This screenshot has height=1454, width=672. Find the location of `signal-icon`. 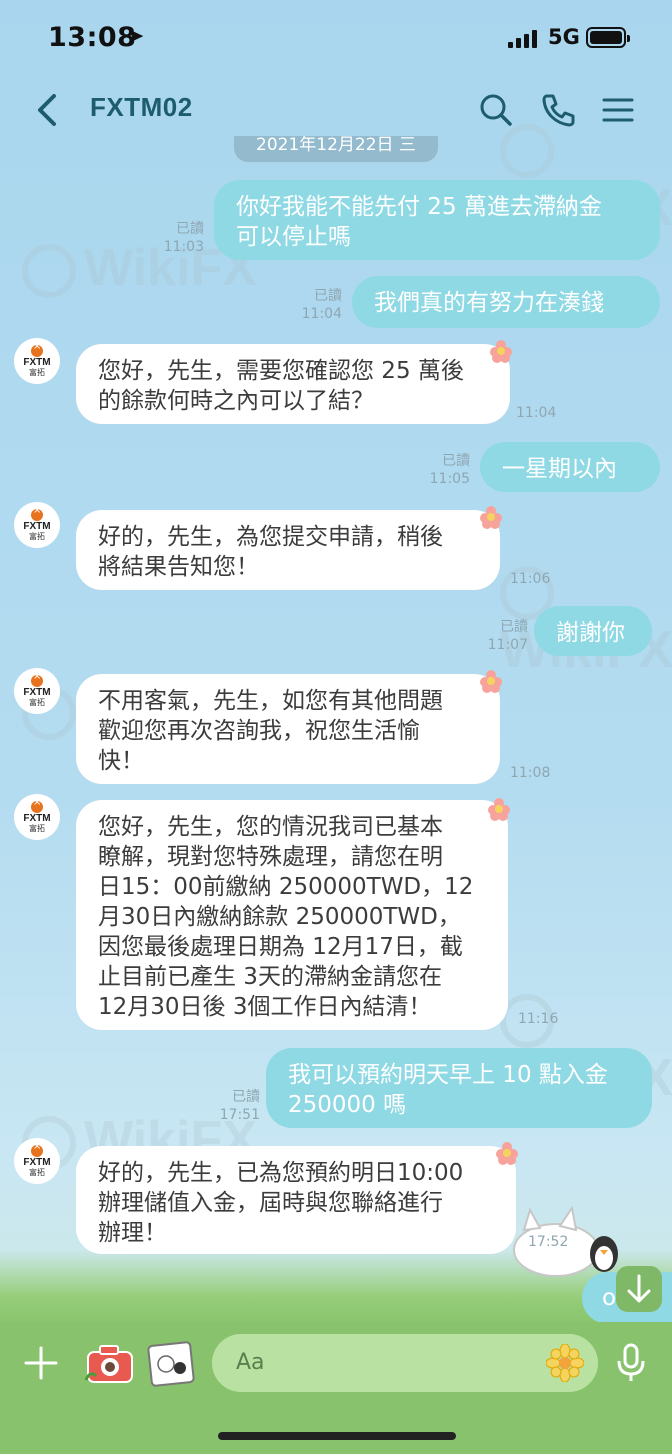

signal-icon is located at coordinates (523, 39).